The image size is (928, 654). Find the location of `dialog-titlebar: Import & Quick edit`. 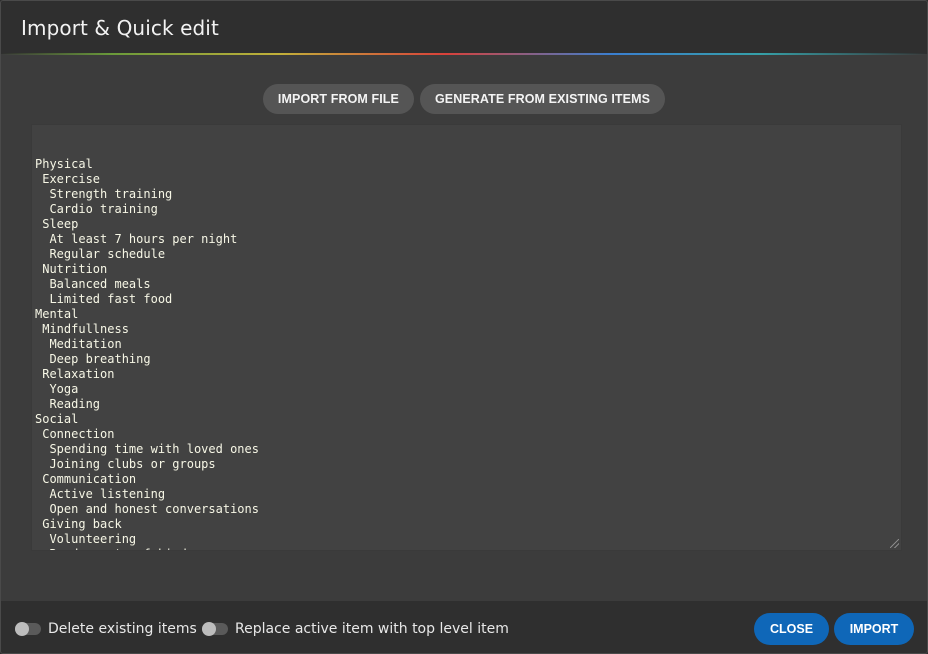

dialog-titlebar: Import & Quick edit is located at coordinates (464, 27).